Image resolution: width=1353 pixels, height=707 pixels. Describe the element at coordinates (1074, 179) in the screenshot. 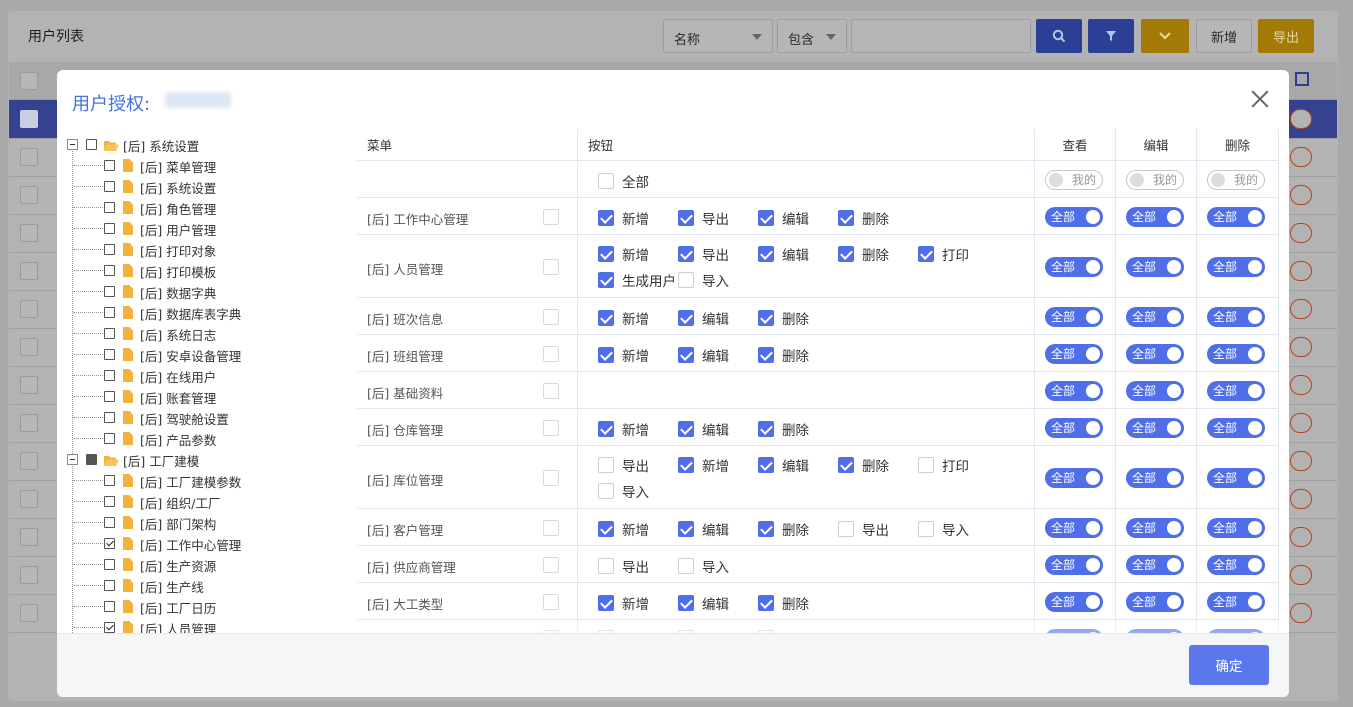

I see `view-scope-switch: 我的` at that location.